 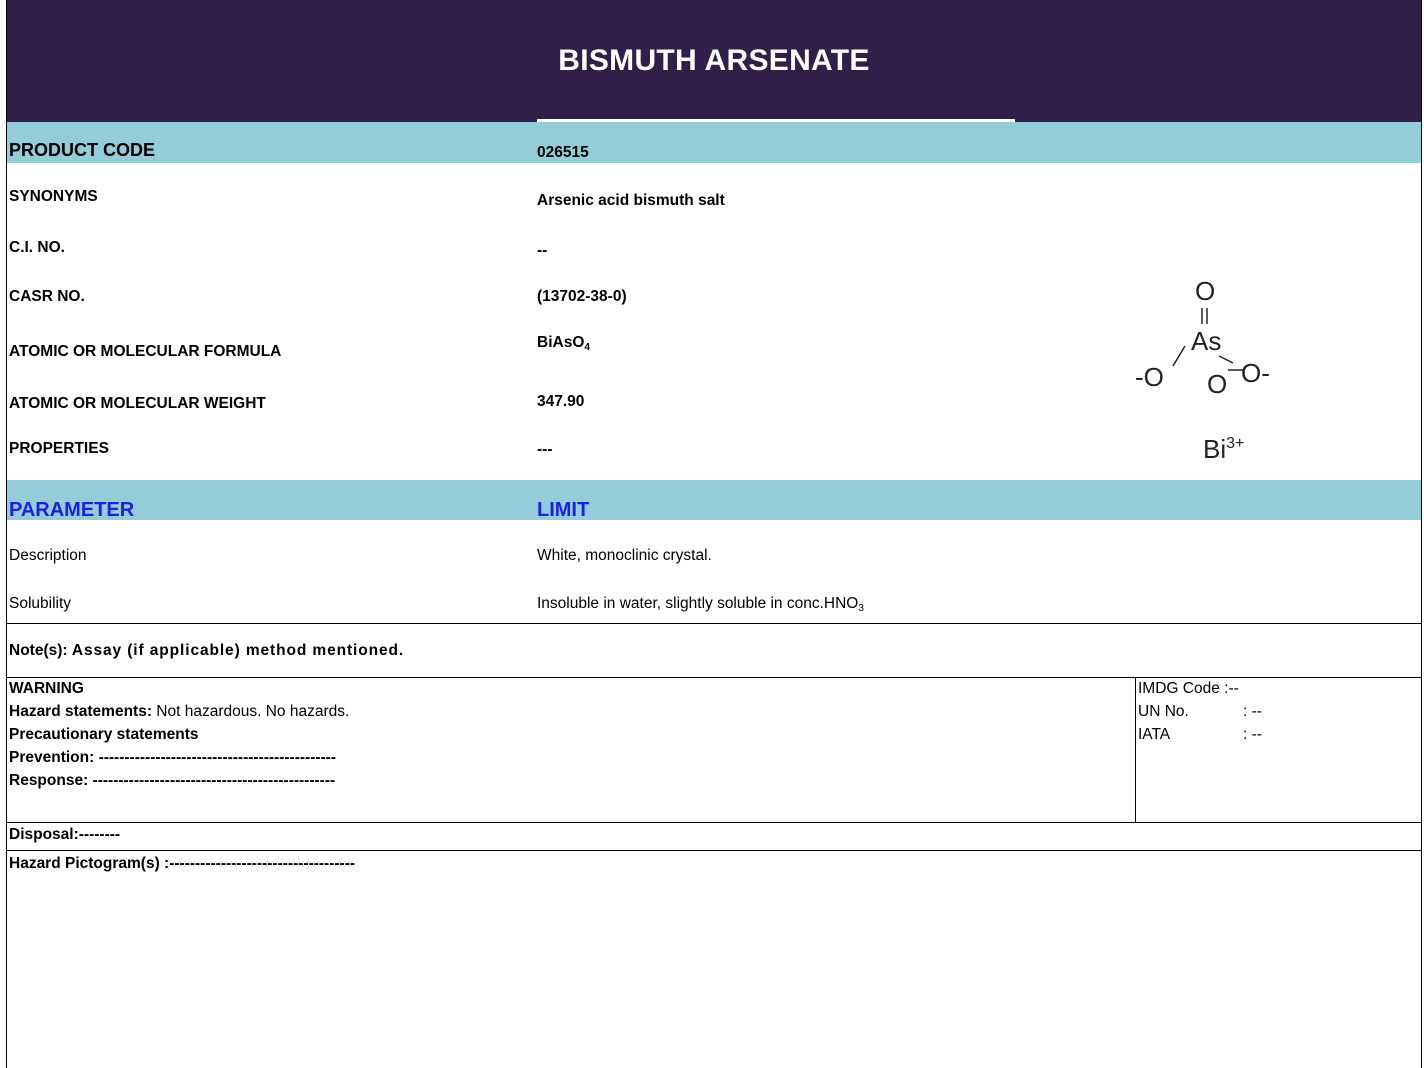 What do you see at coordinates (714, 677) in the screenshot?
I see `divider-safety-top` at bounding box center [714, 677].